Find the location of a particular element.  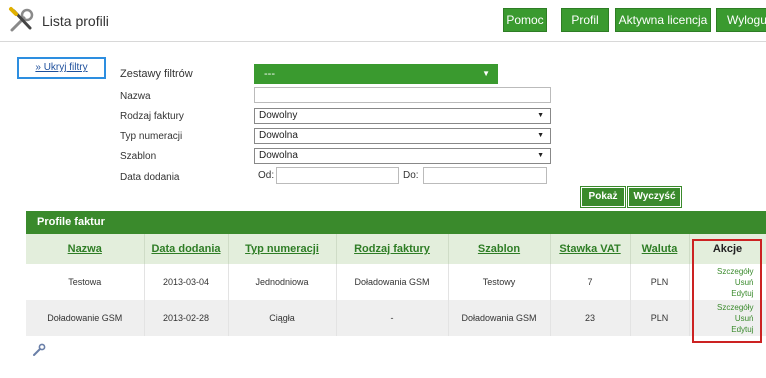

cell-vat-rate: 7 is located at coordinates (590, 282).